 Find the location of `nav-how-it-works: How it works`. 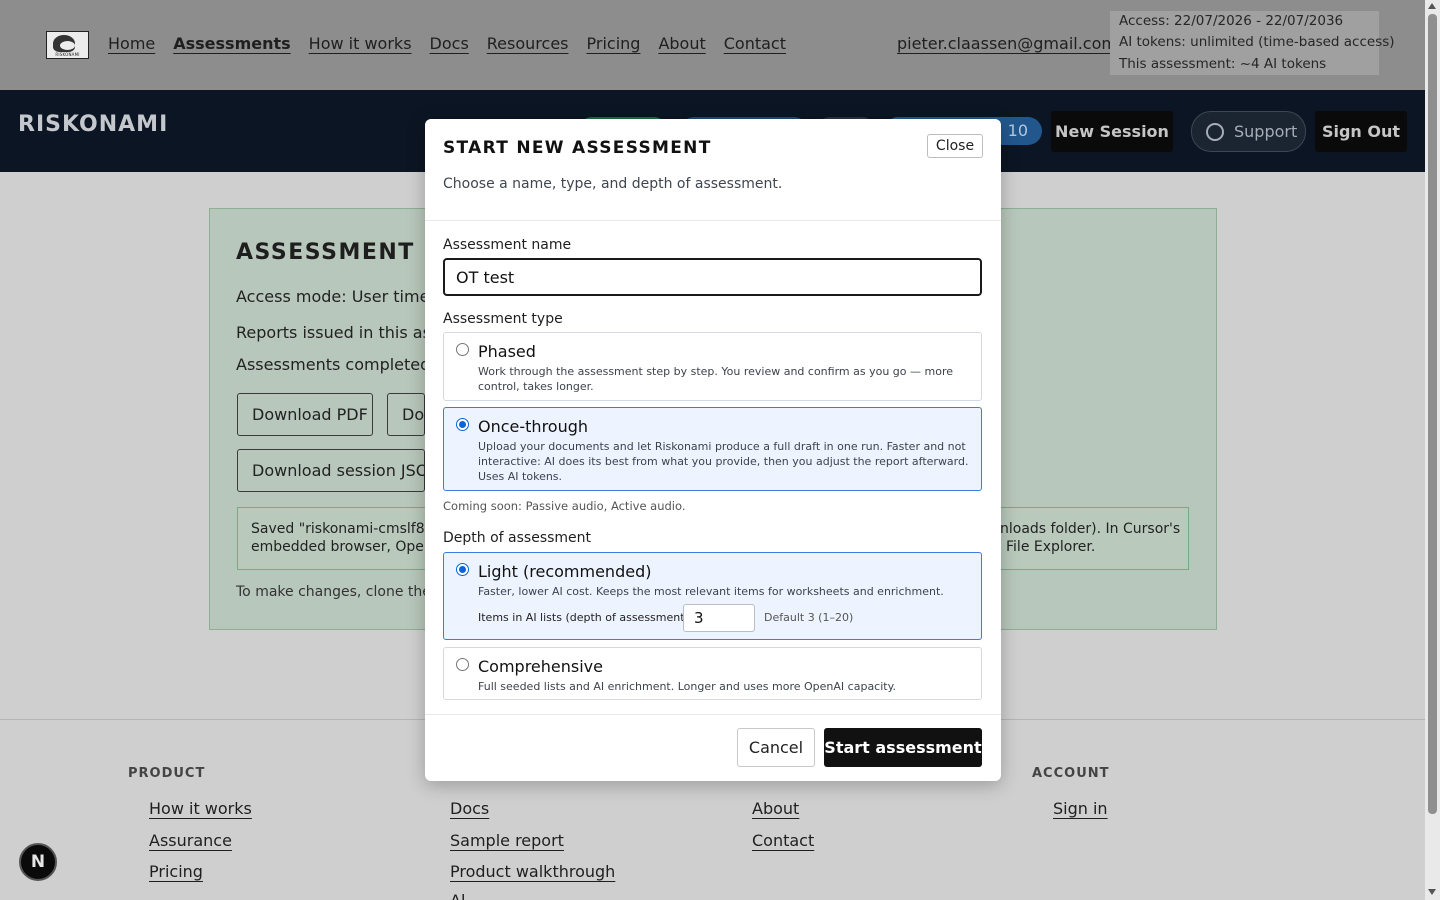

nav-how-it-works: How it works is located at coordinates (360, 43).